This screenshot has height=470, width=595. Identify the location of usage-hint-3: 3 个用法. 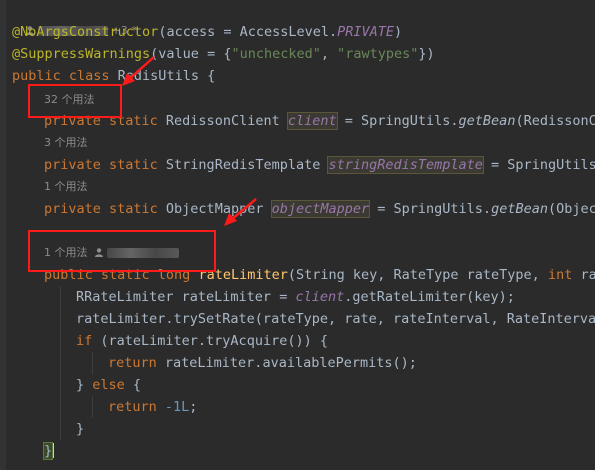
(66, 143).